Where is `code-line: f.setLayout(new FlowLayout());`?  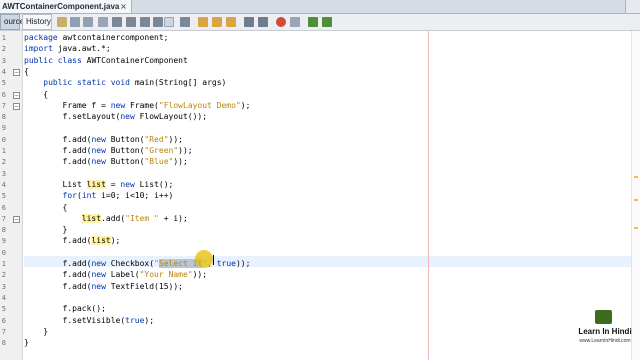 code-line: f.setLayout(new FlowLayout()); is located at coordinates (116, 116).